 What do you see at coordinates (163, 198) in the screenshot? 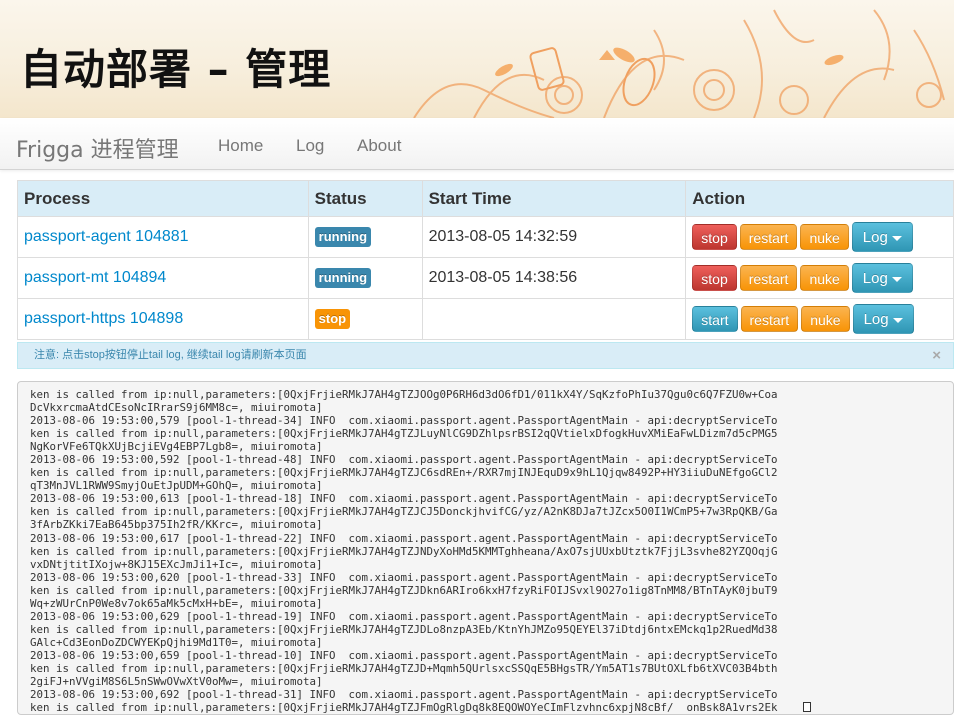
I see `header-process: Process` at bounding box center [163, 198].